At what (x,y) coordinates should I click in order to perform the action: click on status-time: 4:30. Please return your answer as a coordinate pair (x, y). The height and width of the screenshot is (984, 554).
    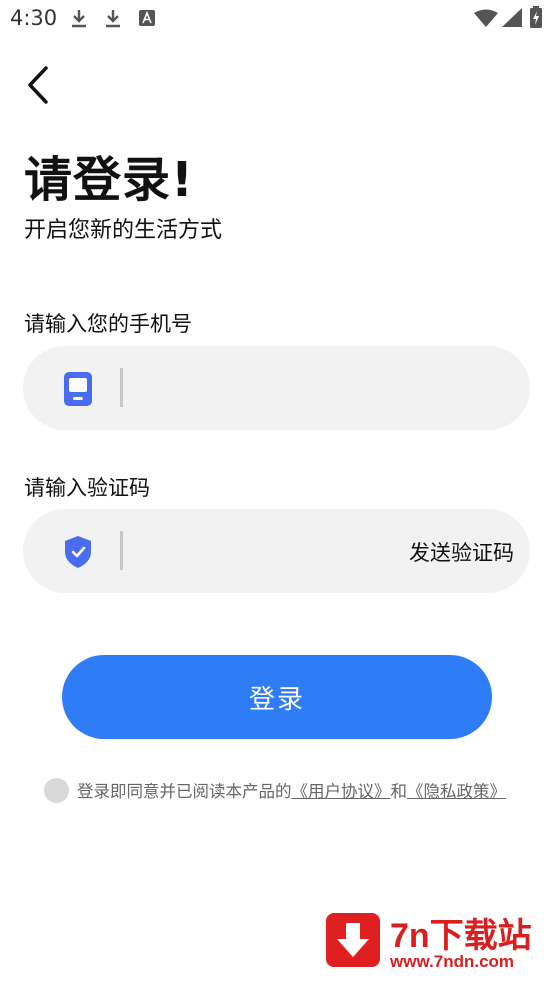
    Looking at the image, I should click on (34, 18).